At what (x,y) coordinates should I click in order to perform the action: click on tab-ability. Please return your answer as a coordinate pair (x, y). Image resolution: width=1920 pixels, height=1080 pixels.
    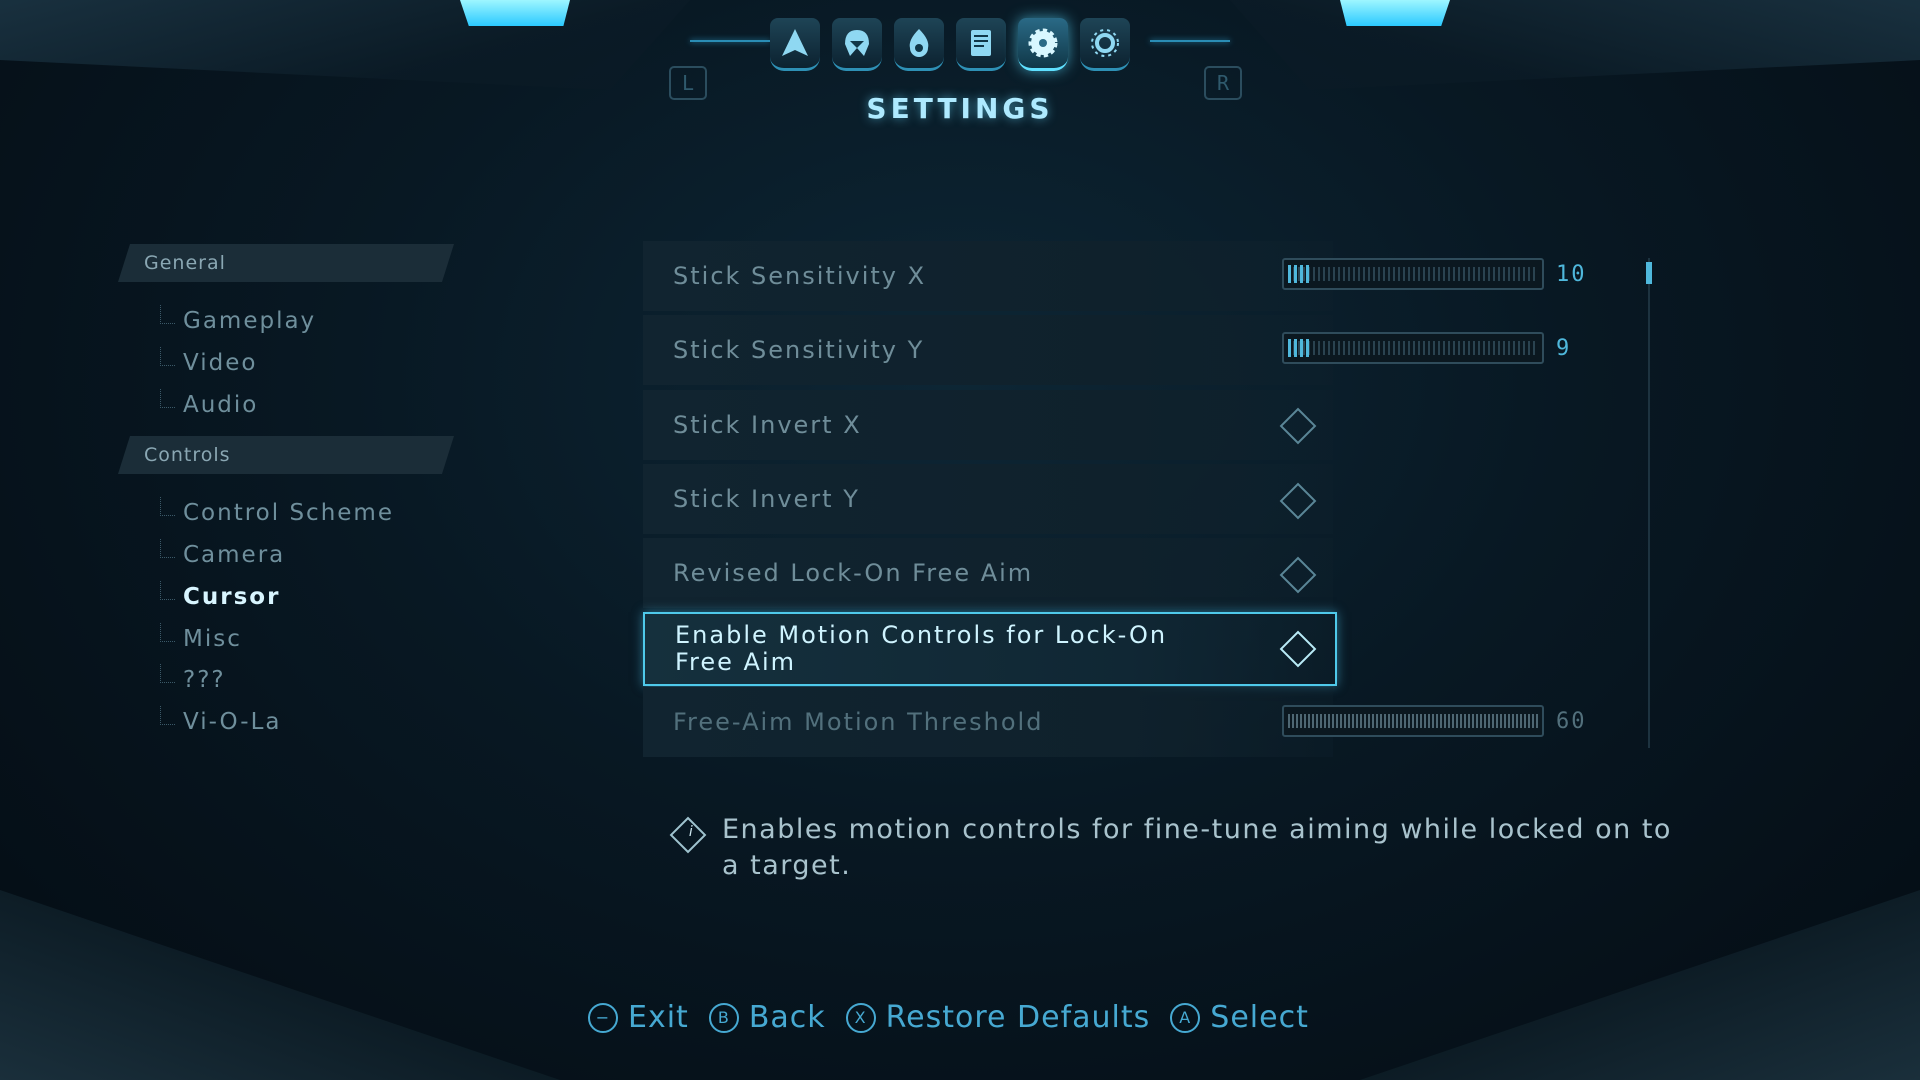
    Looking at the image, I should click on (919, 44).